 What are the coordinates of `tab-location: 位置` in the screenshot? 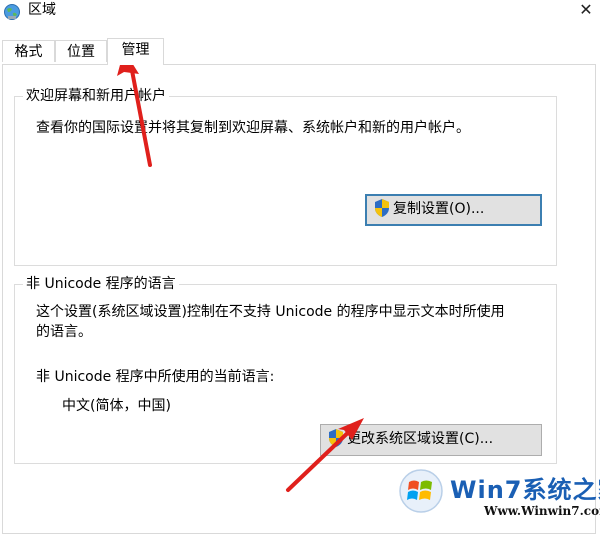 It's located at (81, 51).